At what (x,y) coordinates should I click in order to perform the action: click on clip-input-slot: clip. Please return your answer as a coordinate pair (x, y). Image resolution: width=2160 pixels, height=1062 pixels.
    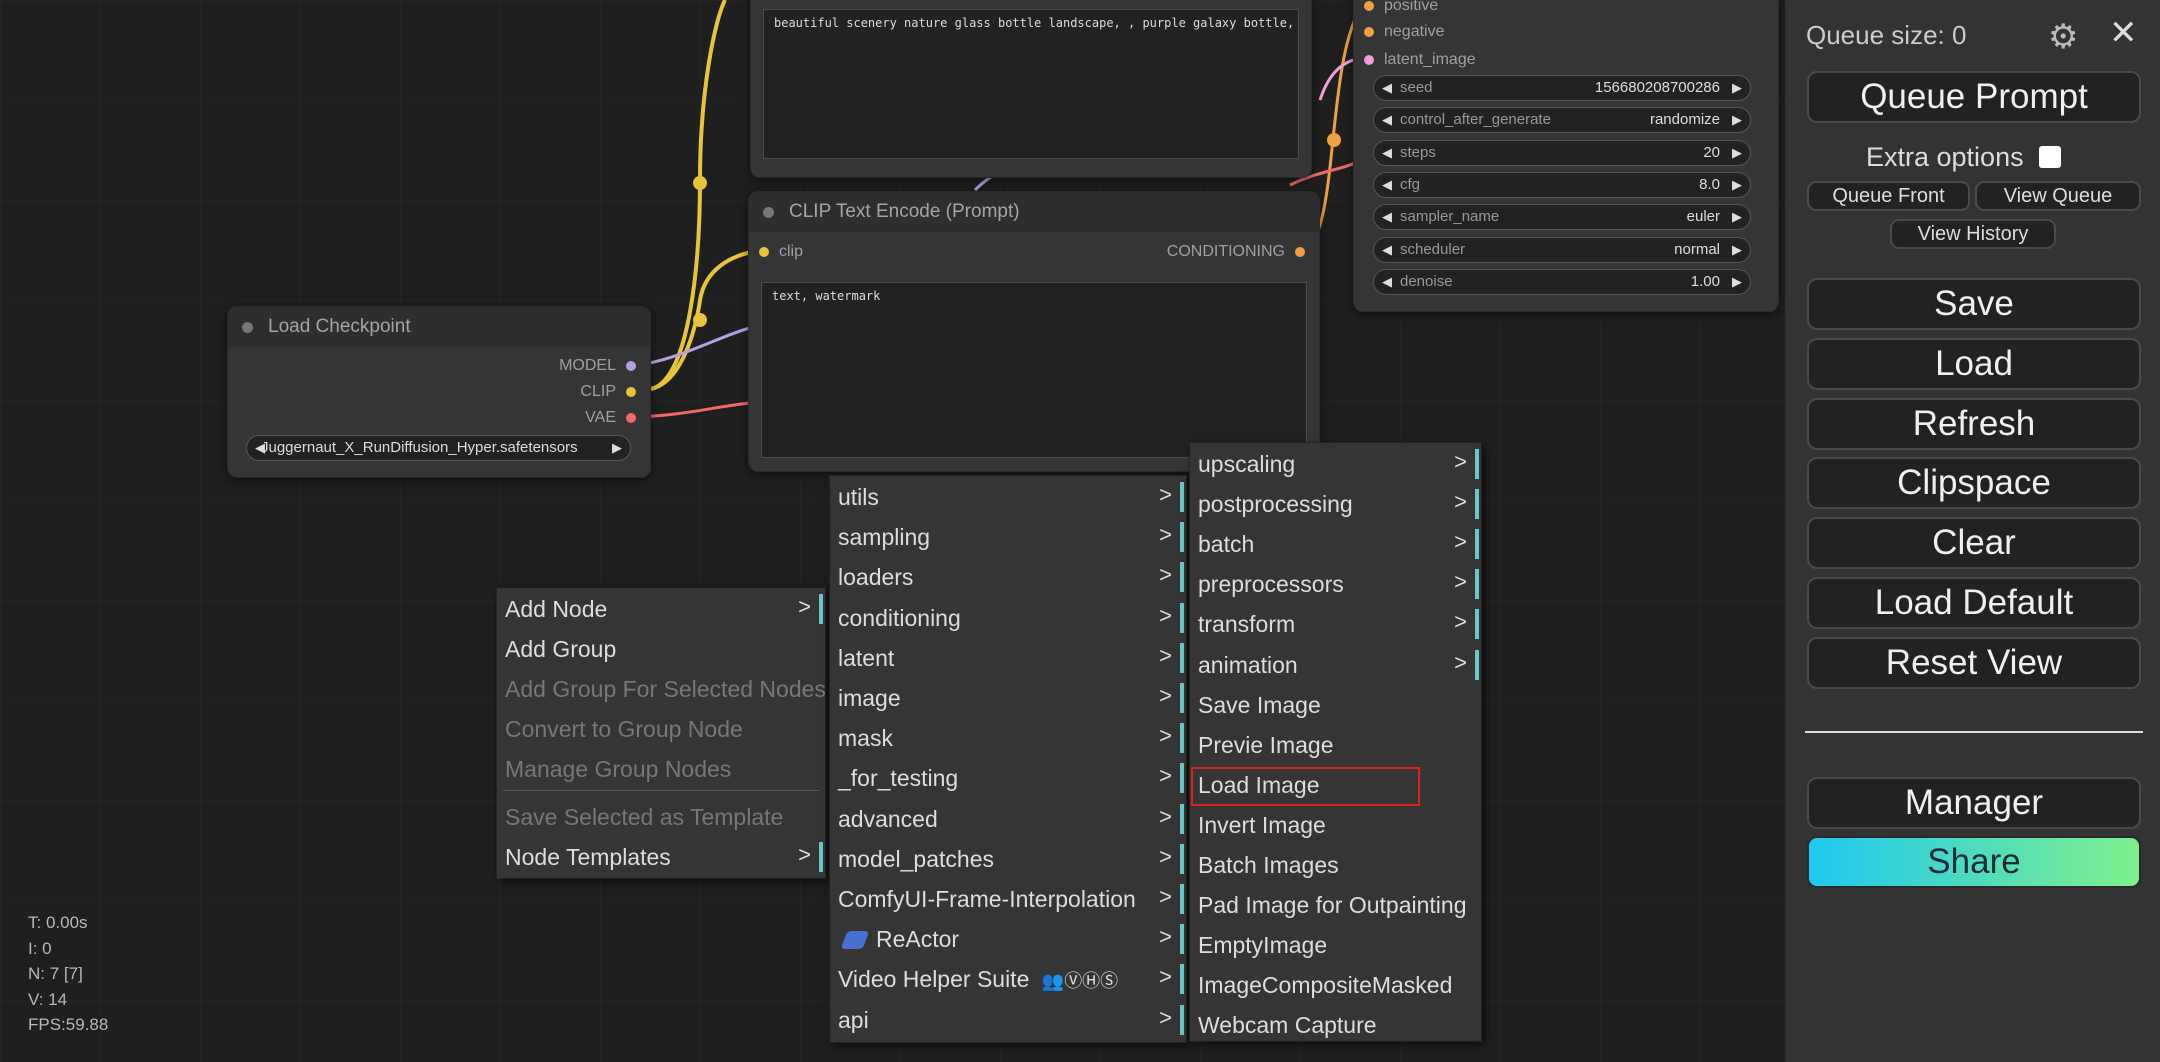
    Looking at the image, I should click on (781, 252).